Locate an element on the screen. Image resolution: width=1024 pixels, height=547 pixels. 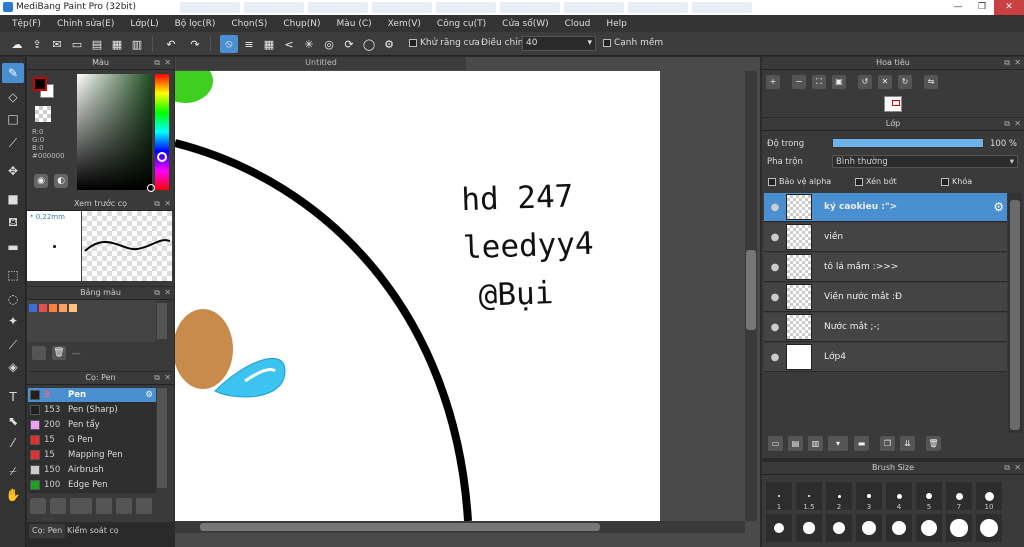
menu-item-8: Công cụ(T) is located at coordinates (461, 24).